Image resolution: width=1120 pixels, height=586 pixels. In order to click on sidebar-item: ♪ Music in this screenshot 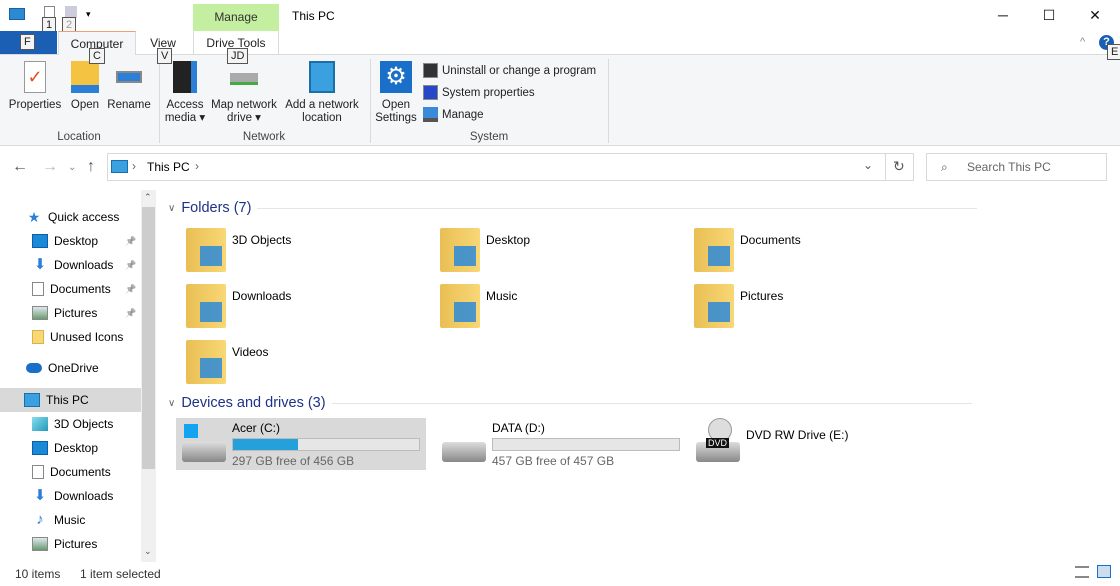, I will do `click(58, 520)`.